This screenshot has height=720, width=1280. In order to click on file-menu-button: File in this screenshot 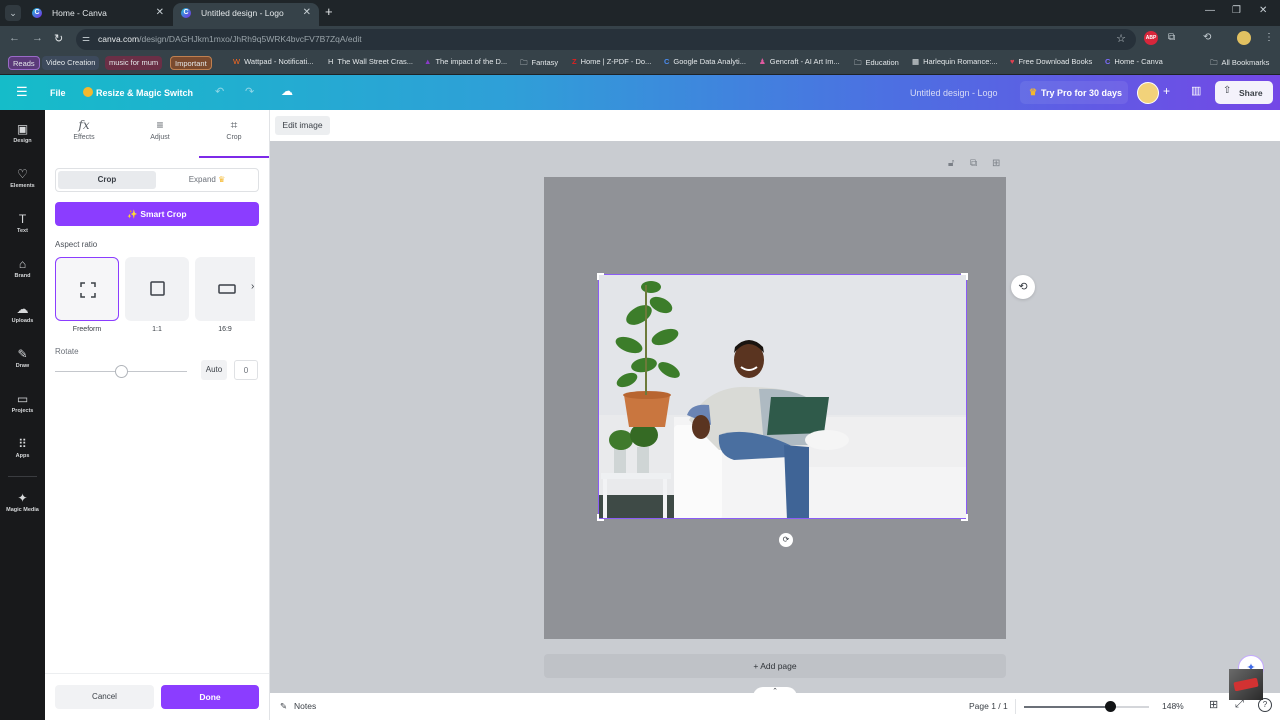, I will do `click(58, 93)`.